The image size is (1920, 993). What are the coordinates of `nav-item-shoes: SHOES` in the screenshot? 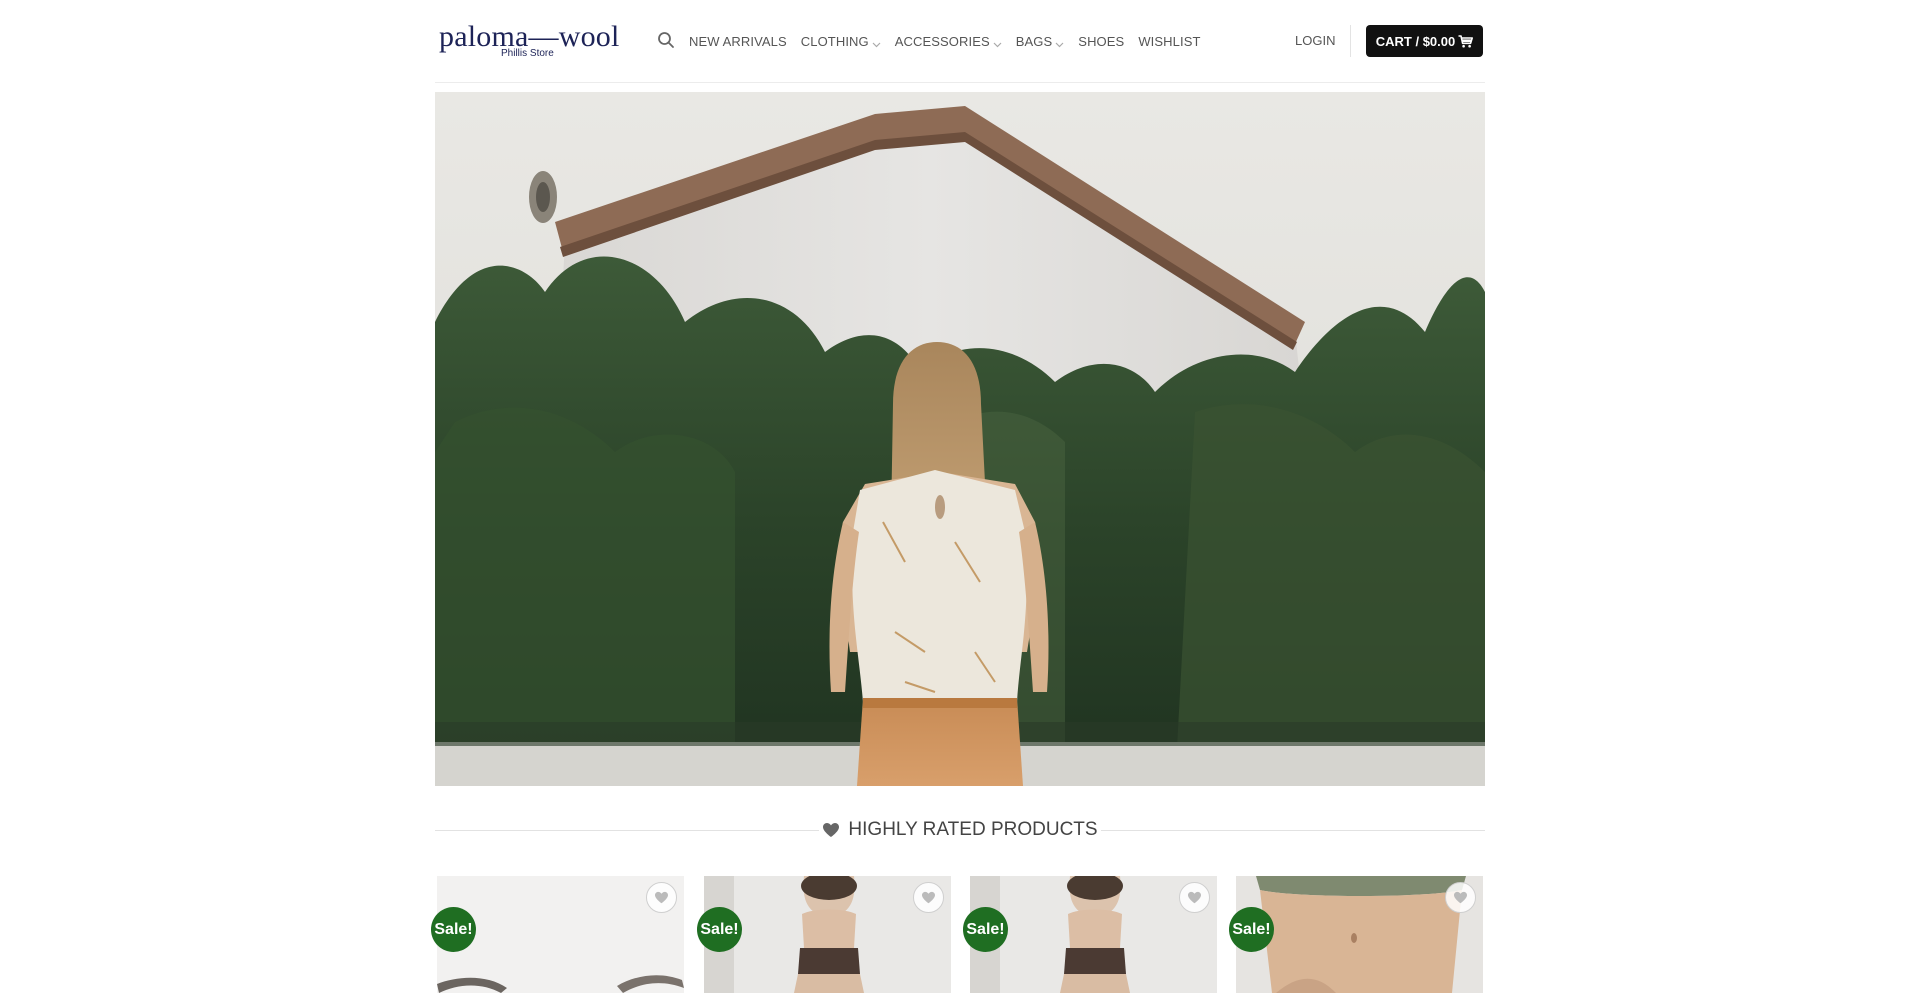 It's located at (1101, 41).